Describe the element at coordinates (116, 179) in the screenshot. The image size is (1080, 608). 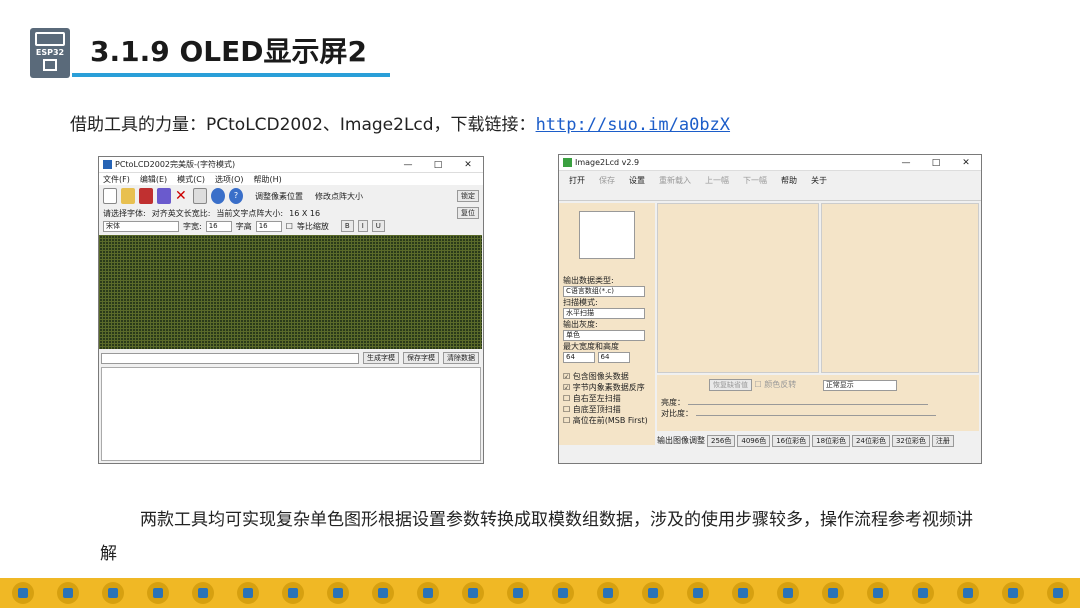
I see `menu-file: 文件(F)` at that location.